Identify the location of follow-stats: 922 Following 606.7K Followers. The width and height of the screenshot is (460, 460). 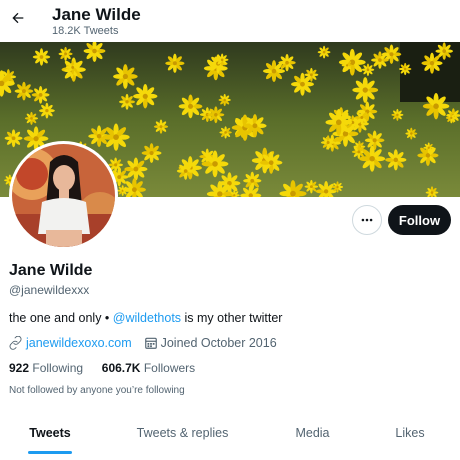
(102, 368).